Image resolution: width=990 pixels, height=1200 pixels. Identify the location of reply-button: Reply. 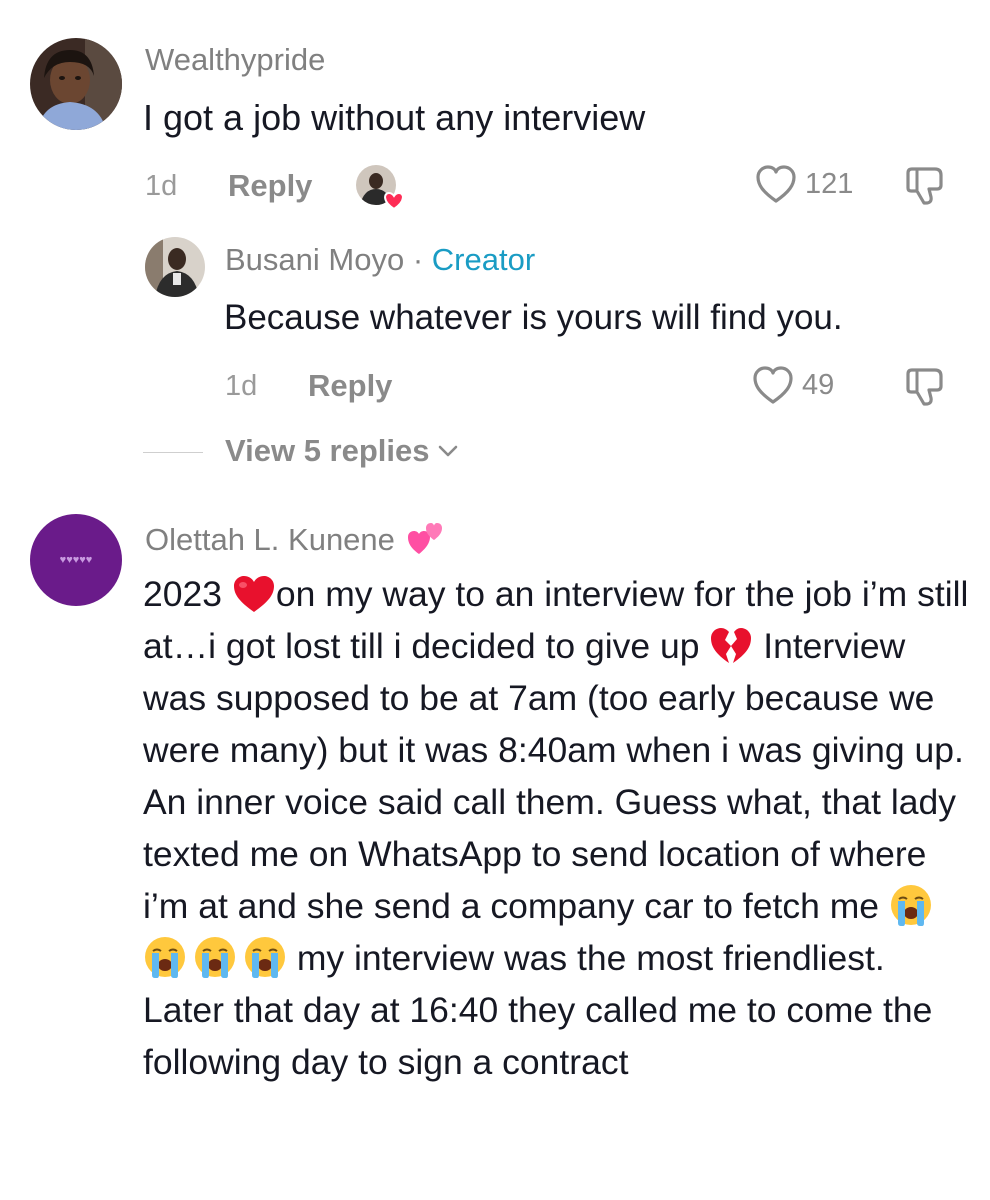
(270, 186).